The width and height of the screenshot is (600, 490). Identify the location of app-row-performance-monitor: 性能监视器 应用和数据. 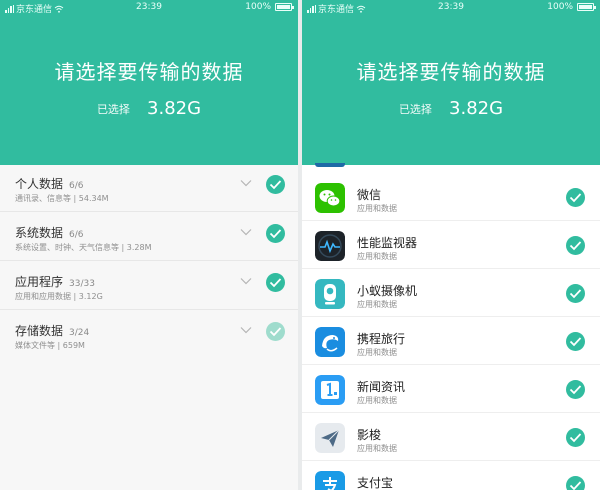
(451, 245).